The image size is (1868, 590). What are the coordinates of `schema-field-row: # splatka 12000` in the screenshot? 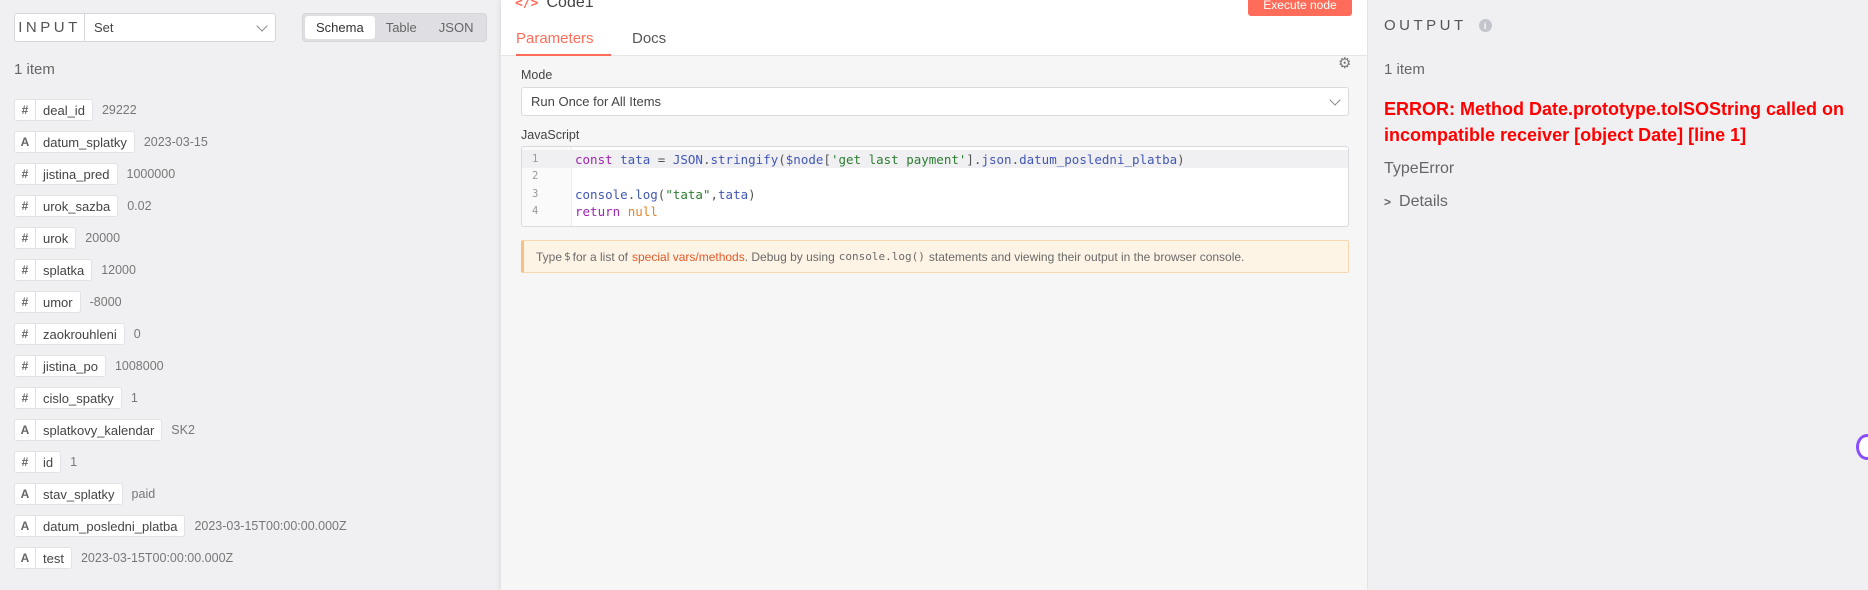 It's located at (249, 270).